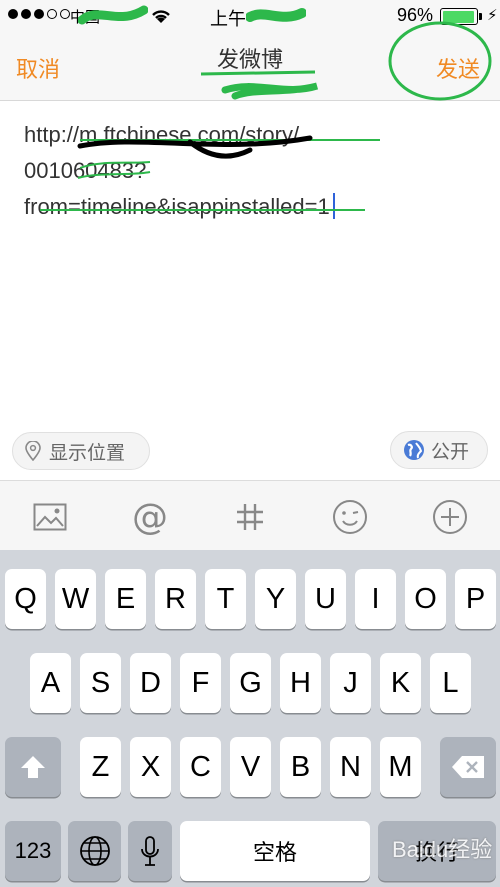 This screenshot has height=887, width=500. I want to click on backspace-key, so click(468, 767).